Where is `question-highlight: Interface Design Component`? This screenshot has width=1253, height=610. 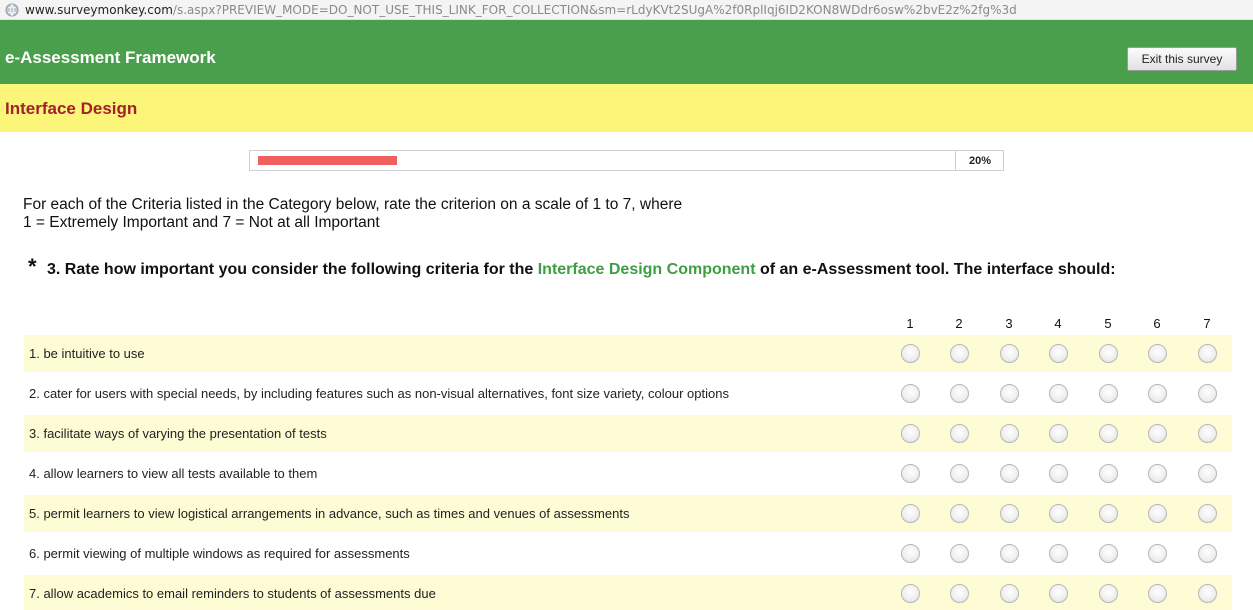 question-highlight: Interface Design Component is located at coordinates (646, 269).